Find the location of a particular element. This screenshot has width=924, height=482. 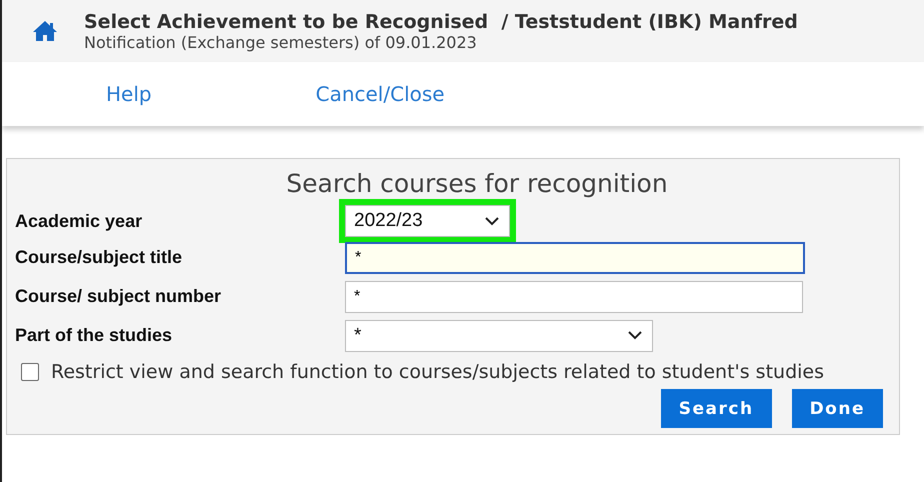

checkbox is located at coordinates (30, 372).